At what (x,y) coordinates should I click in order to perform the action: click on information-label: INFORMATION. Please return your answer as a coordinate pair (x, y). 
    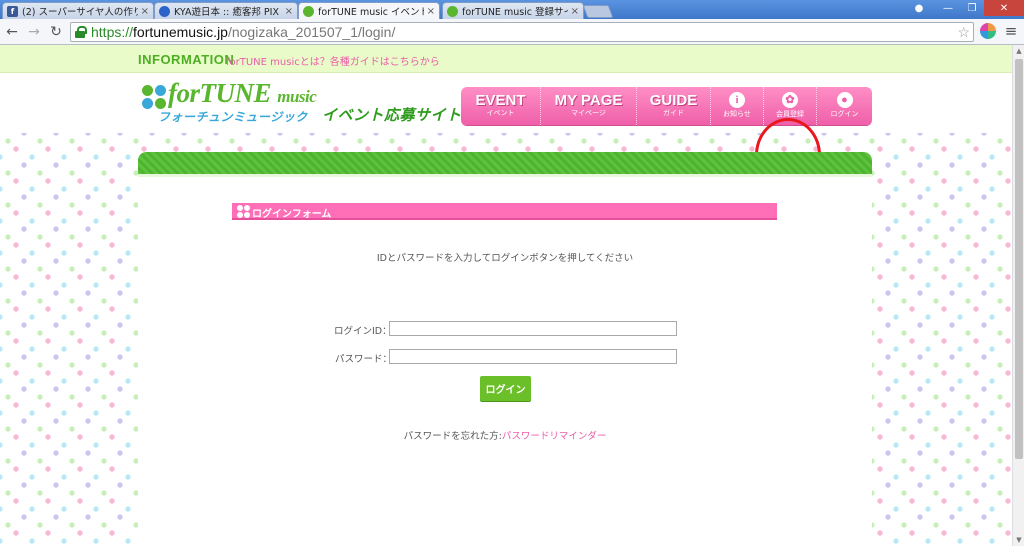
    Looking at the image, I should click on (186, 59).